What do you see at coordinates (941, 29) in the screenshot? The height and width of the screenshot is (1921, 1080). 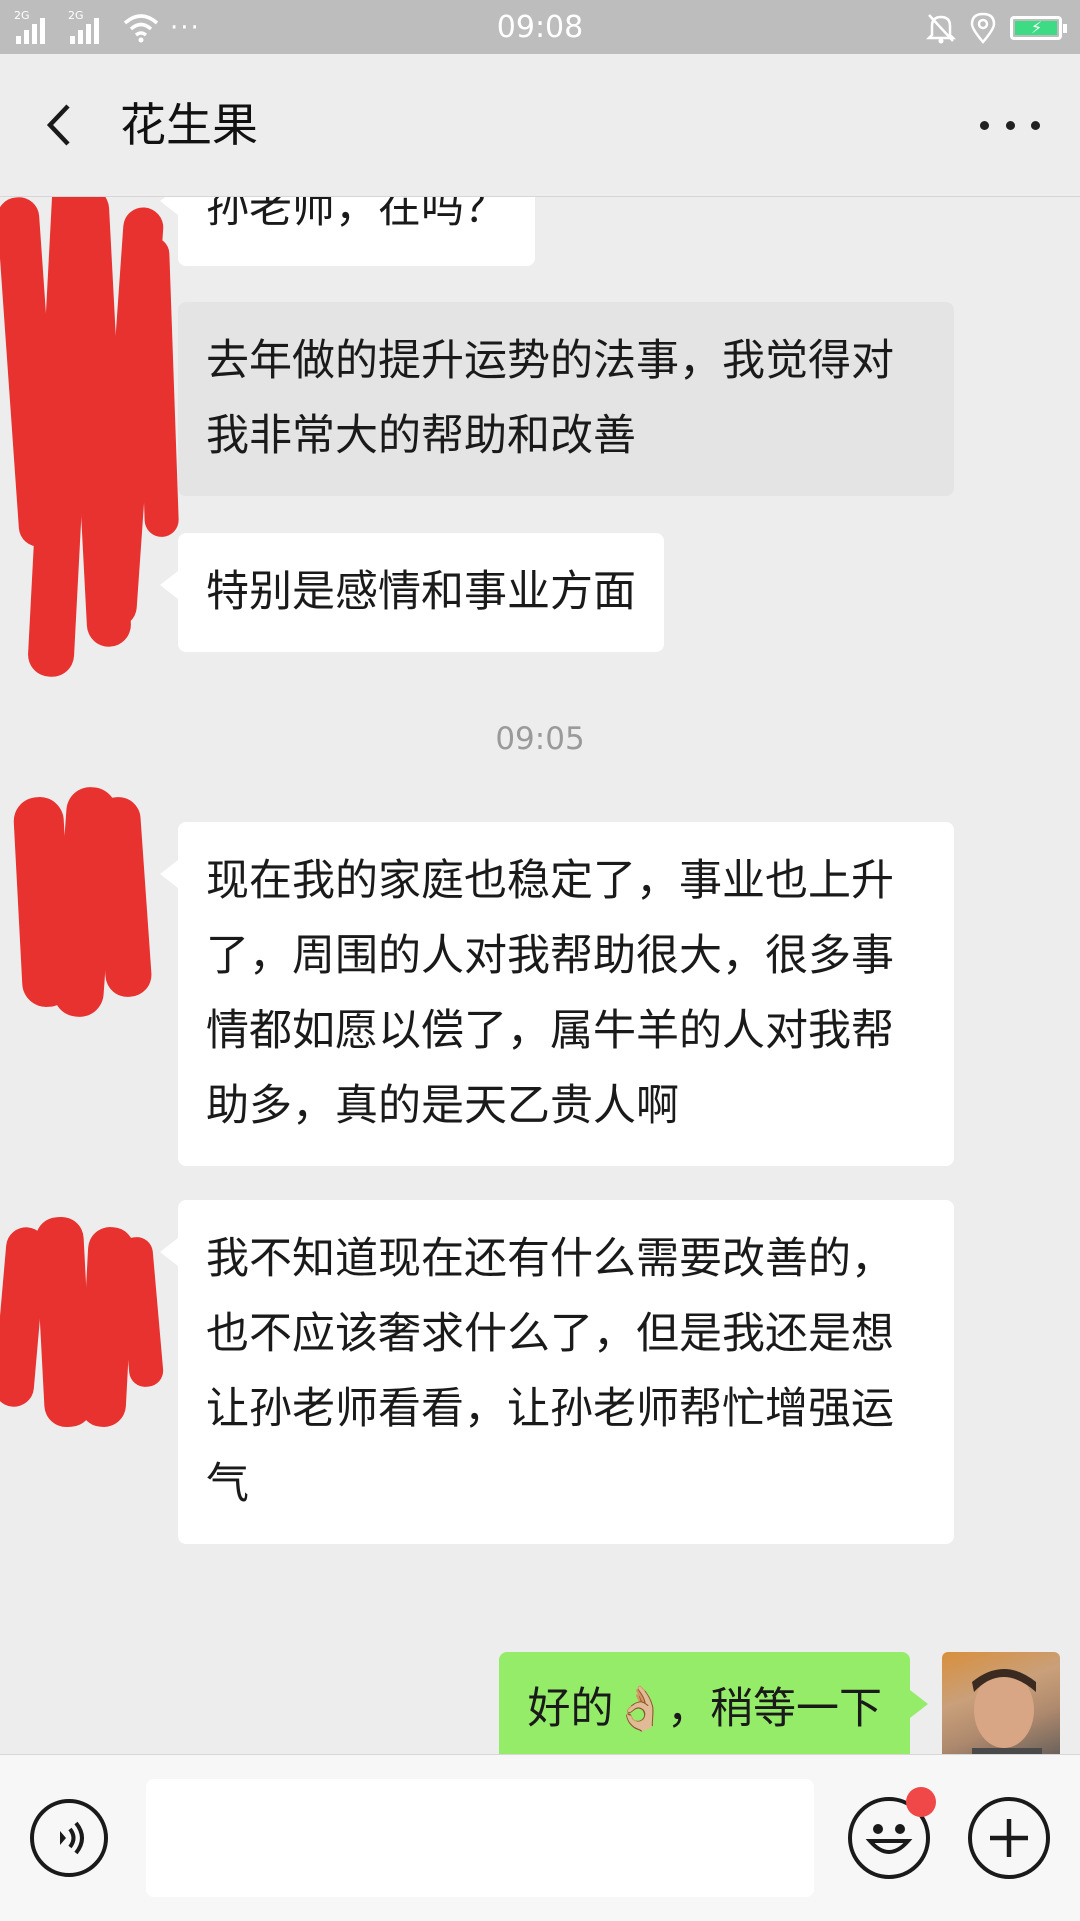 I see `mute-bell-icon` at bounding box center [941, 29].